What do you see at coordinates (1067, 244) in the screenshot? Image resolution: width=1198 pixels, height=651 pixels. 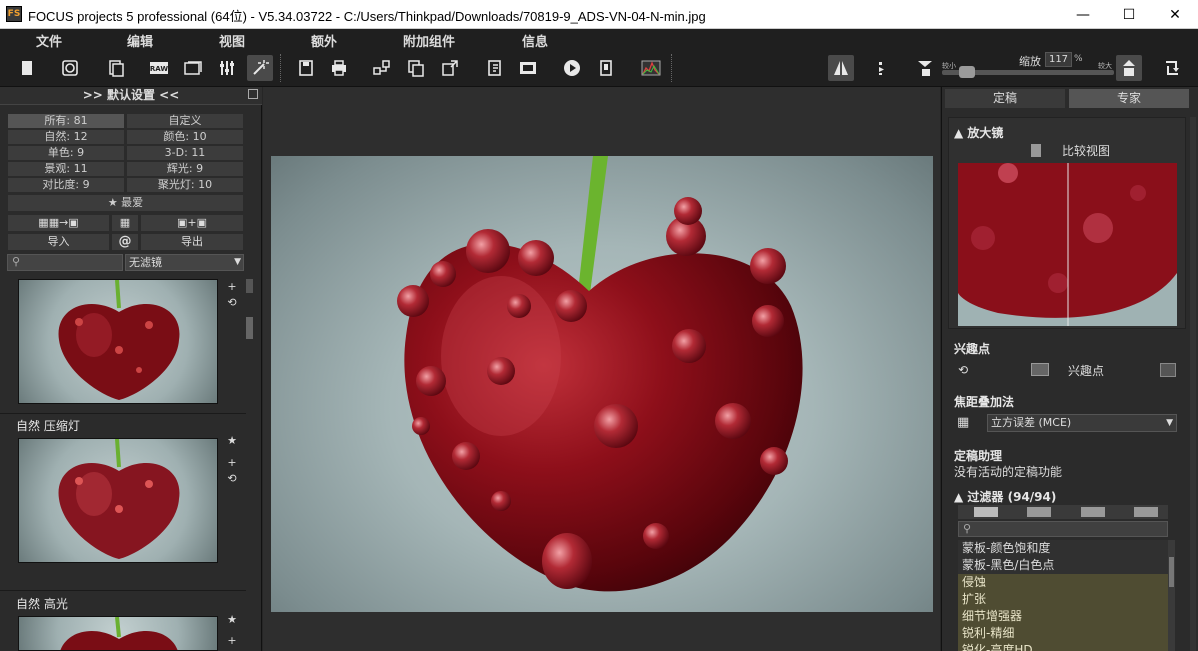 I see `magnifier-preview` at bounding box center [1067, 244].